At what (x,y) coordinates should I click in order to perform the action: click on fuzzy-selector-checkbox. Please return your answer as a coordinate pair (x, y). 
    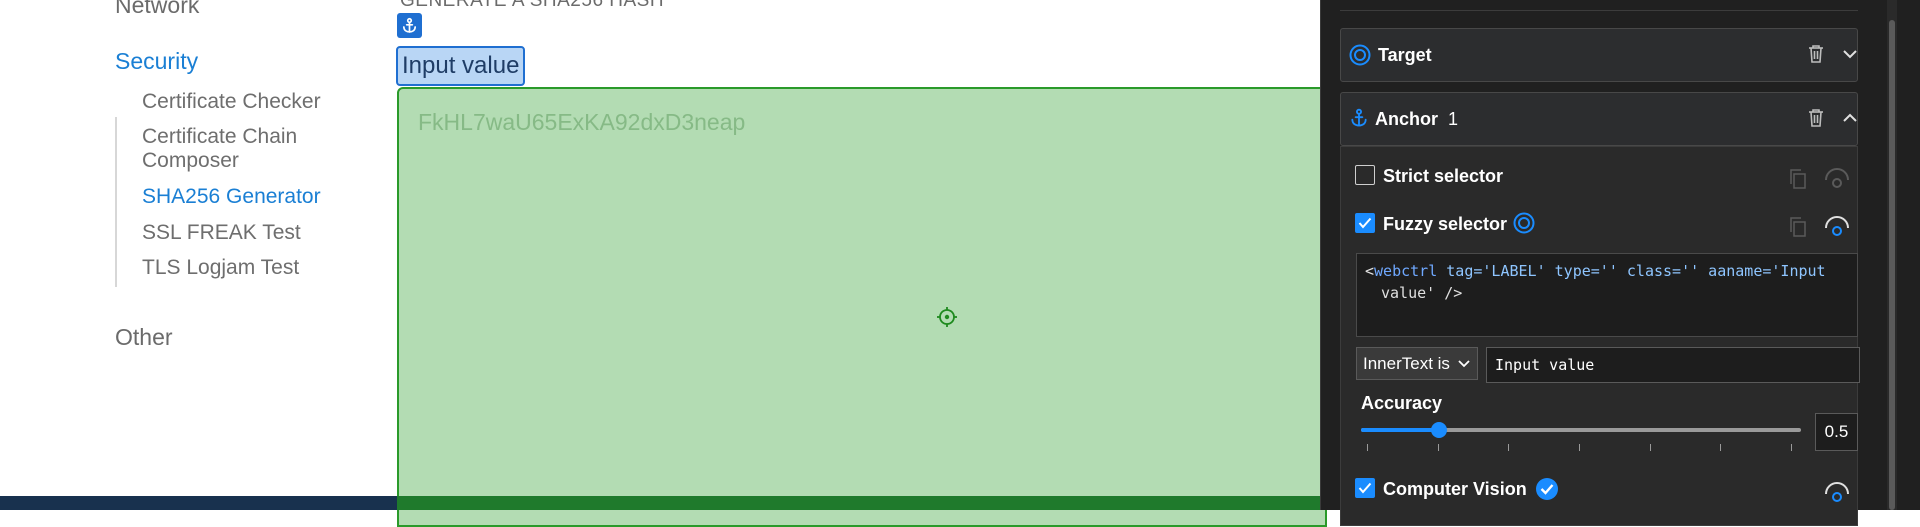
    Looking at the image, I should click on (1365, 223).